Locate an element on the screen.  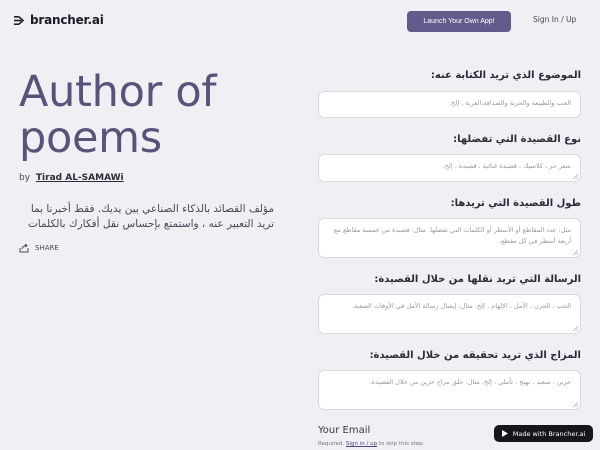
brancher-logo-icon is located at coordinates (19, 20).